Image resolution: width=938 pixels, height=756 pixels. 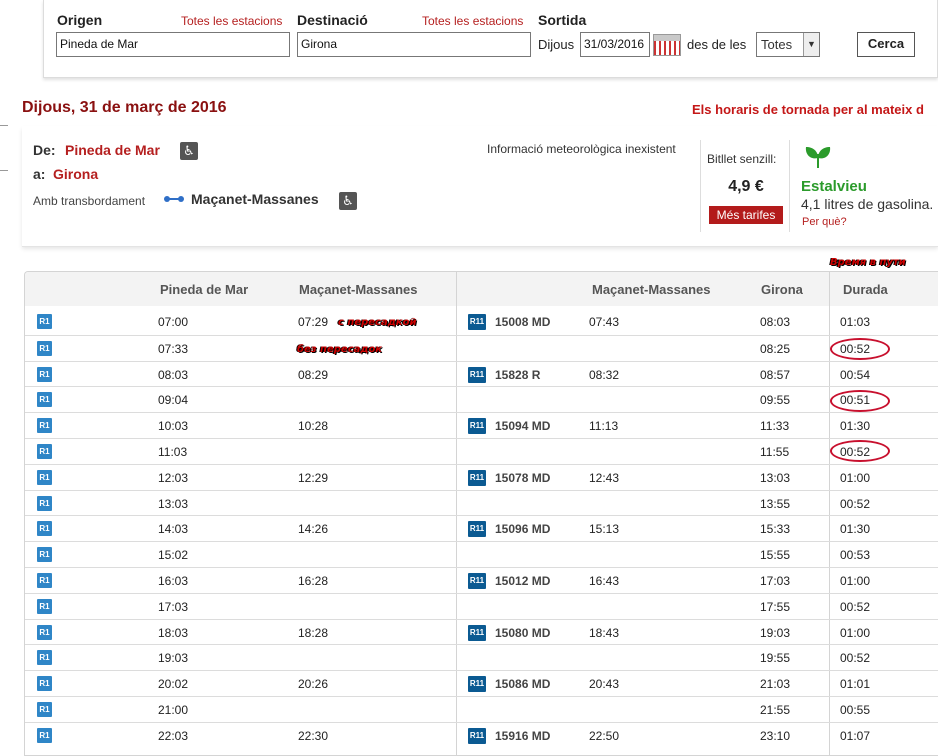 I want to click on departure-time: 19:03, so click(x=173, y=658).